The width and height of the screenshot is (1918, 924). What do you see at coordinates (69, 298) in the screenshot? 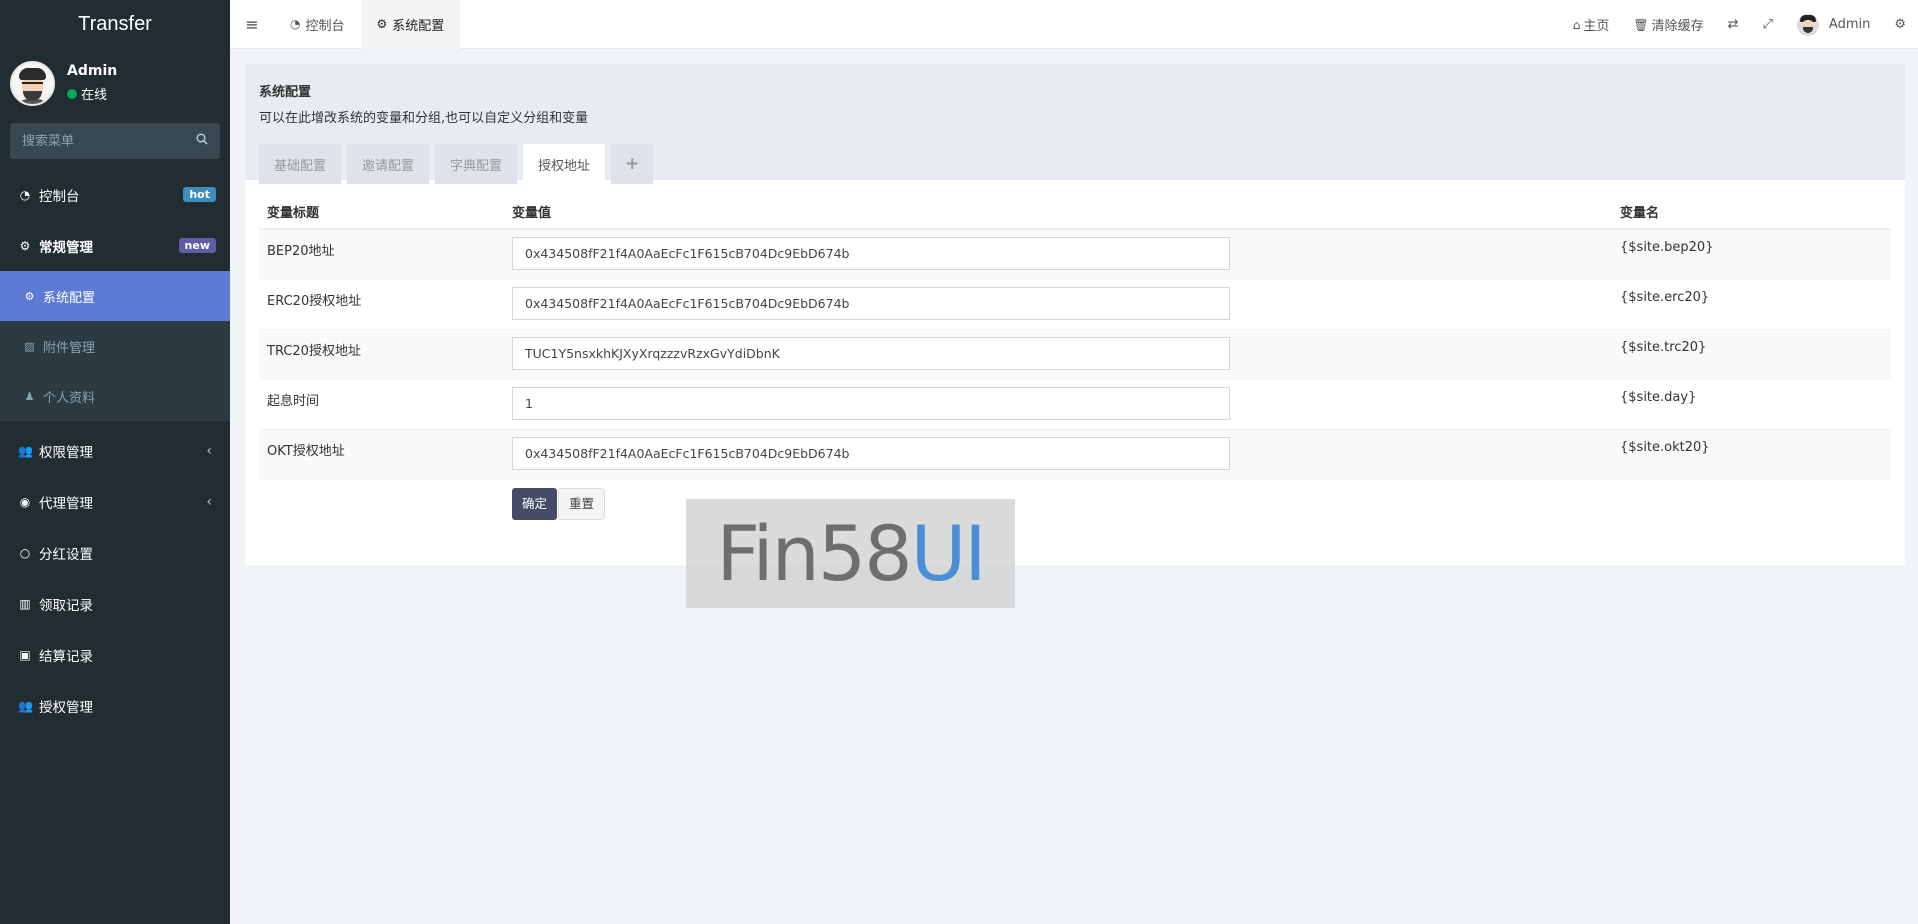
I see `sidebar-item-label: 系统配置` at bounding box center [69, 298].